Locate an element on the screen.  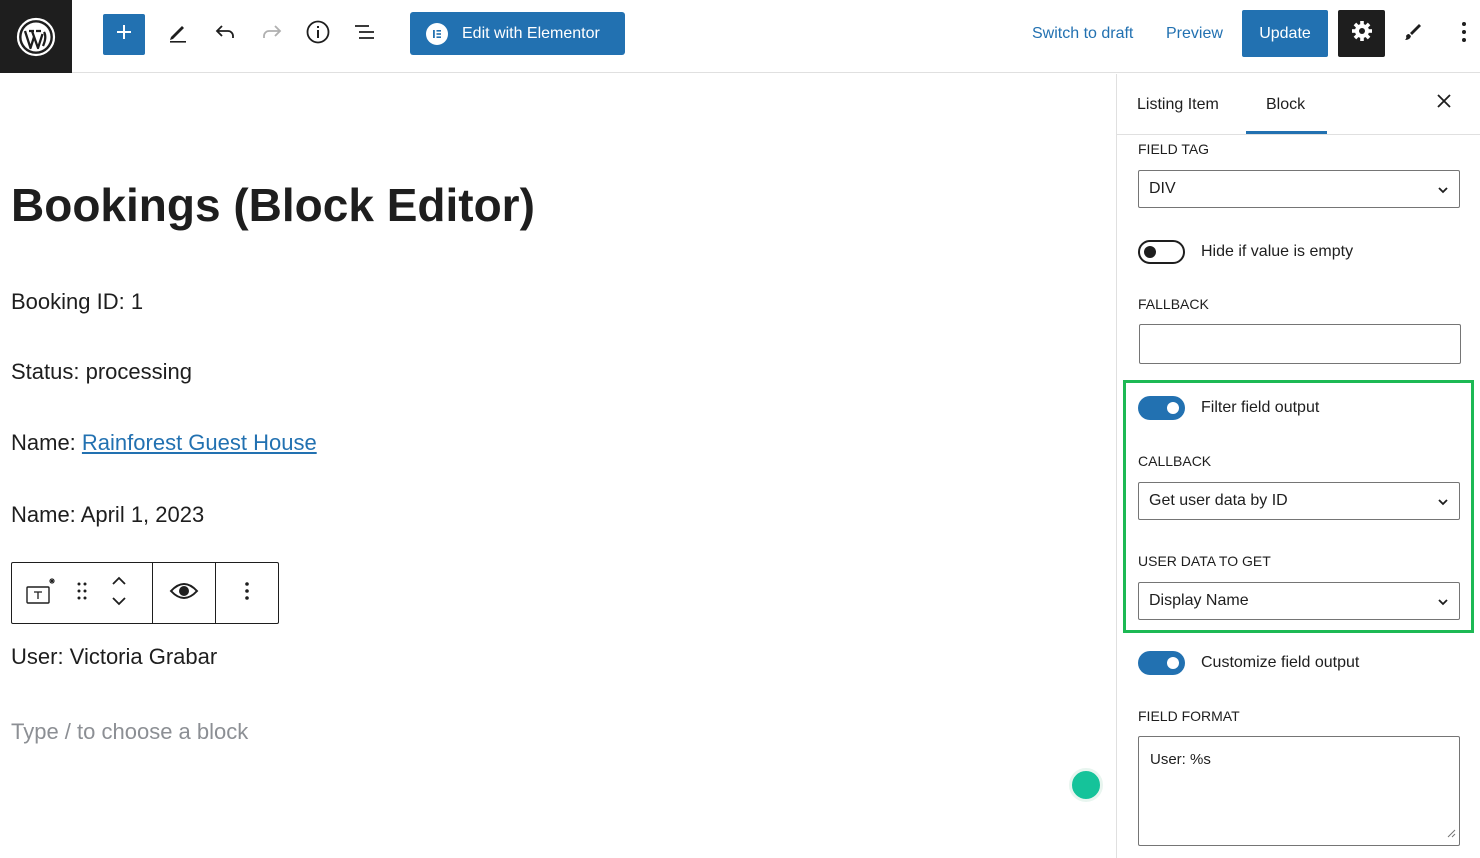
update-button: Update is located at coordinates (1285, 33).